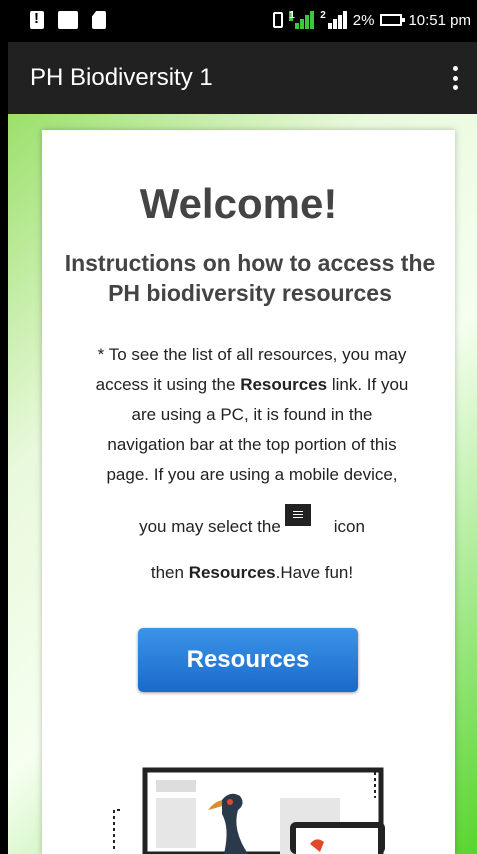 This screenshot has width=477, height=854. I want to click on warning-icon, so click(37, 19).